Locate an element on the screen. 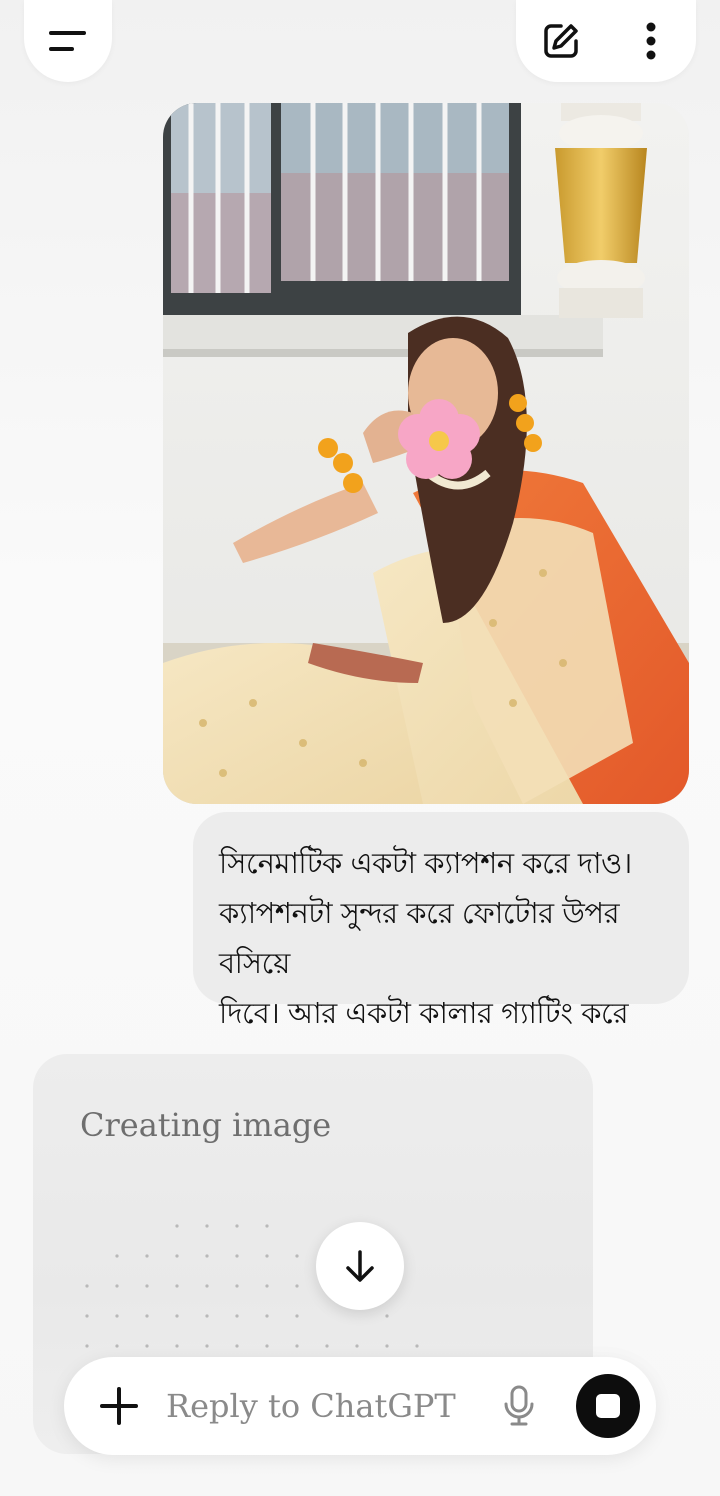  header-actions is located at coordinates (606, 41).